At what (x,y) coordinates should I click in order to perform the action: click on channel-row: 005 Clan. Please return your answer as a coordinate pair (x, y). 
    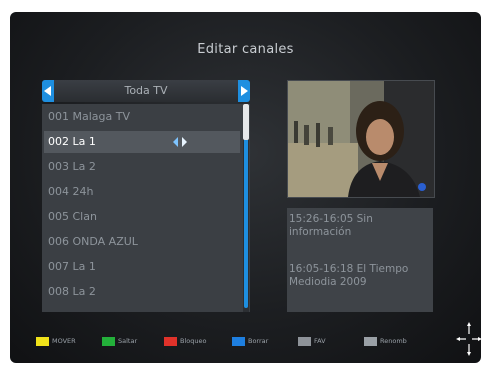
    Looking at the image, I should click on (142, 217).